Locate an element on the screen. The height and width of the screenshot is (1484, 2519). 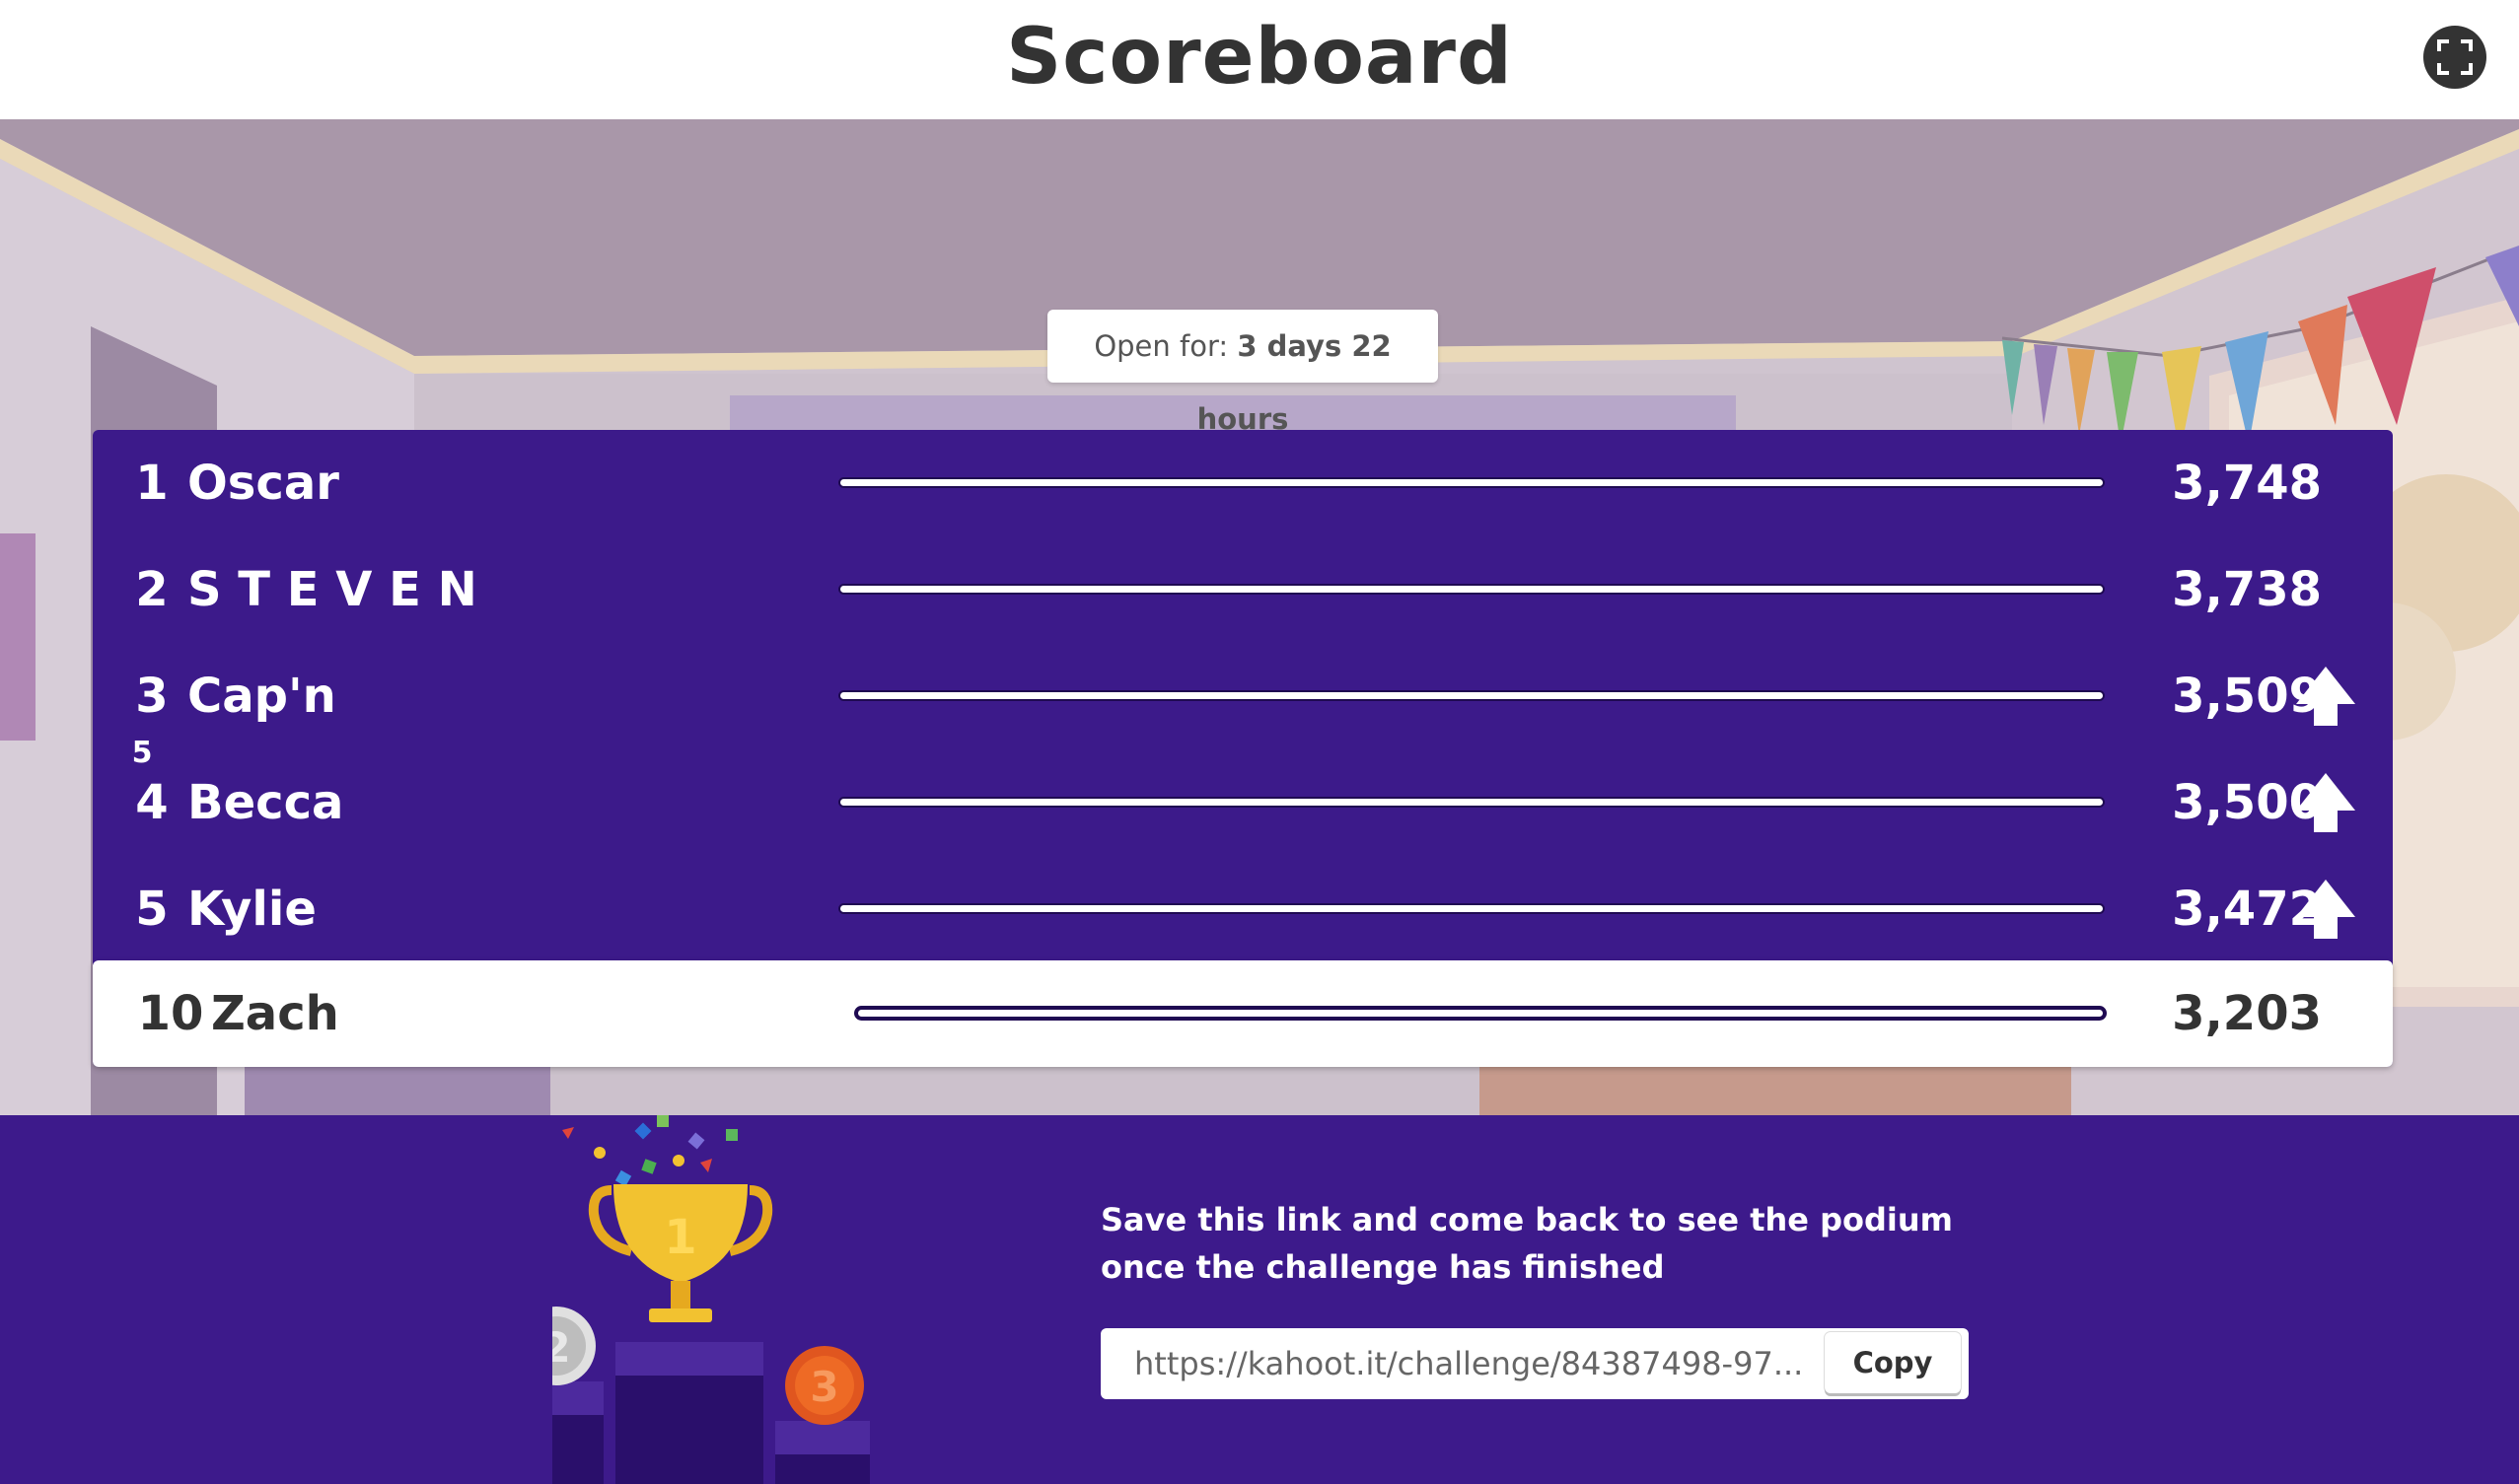
header-bar: Scoreboard is located at coordinates (1260, 59).